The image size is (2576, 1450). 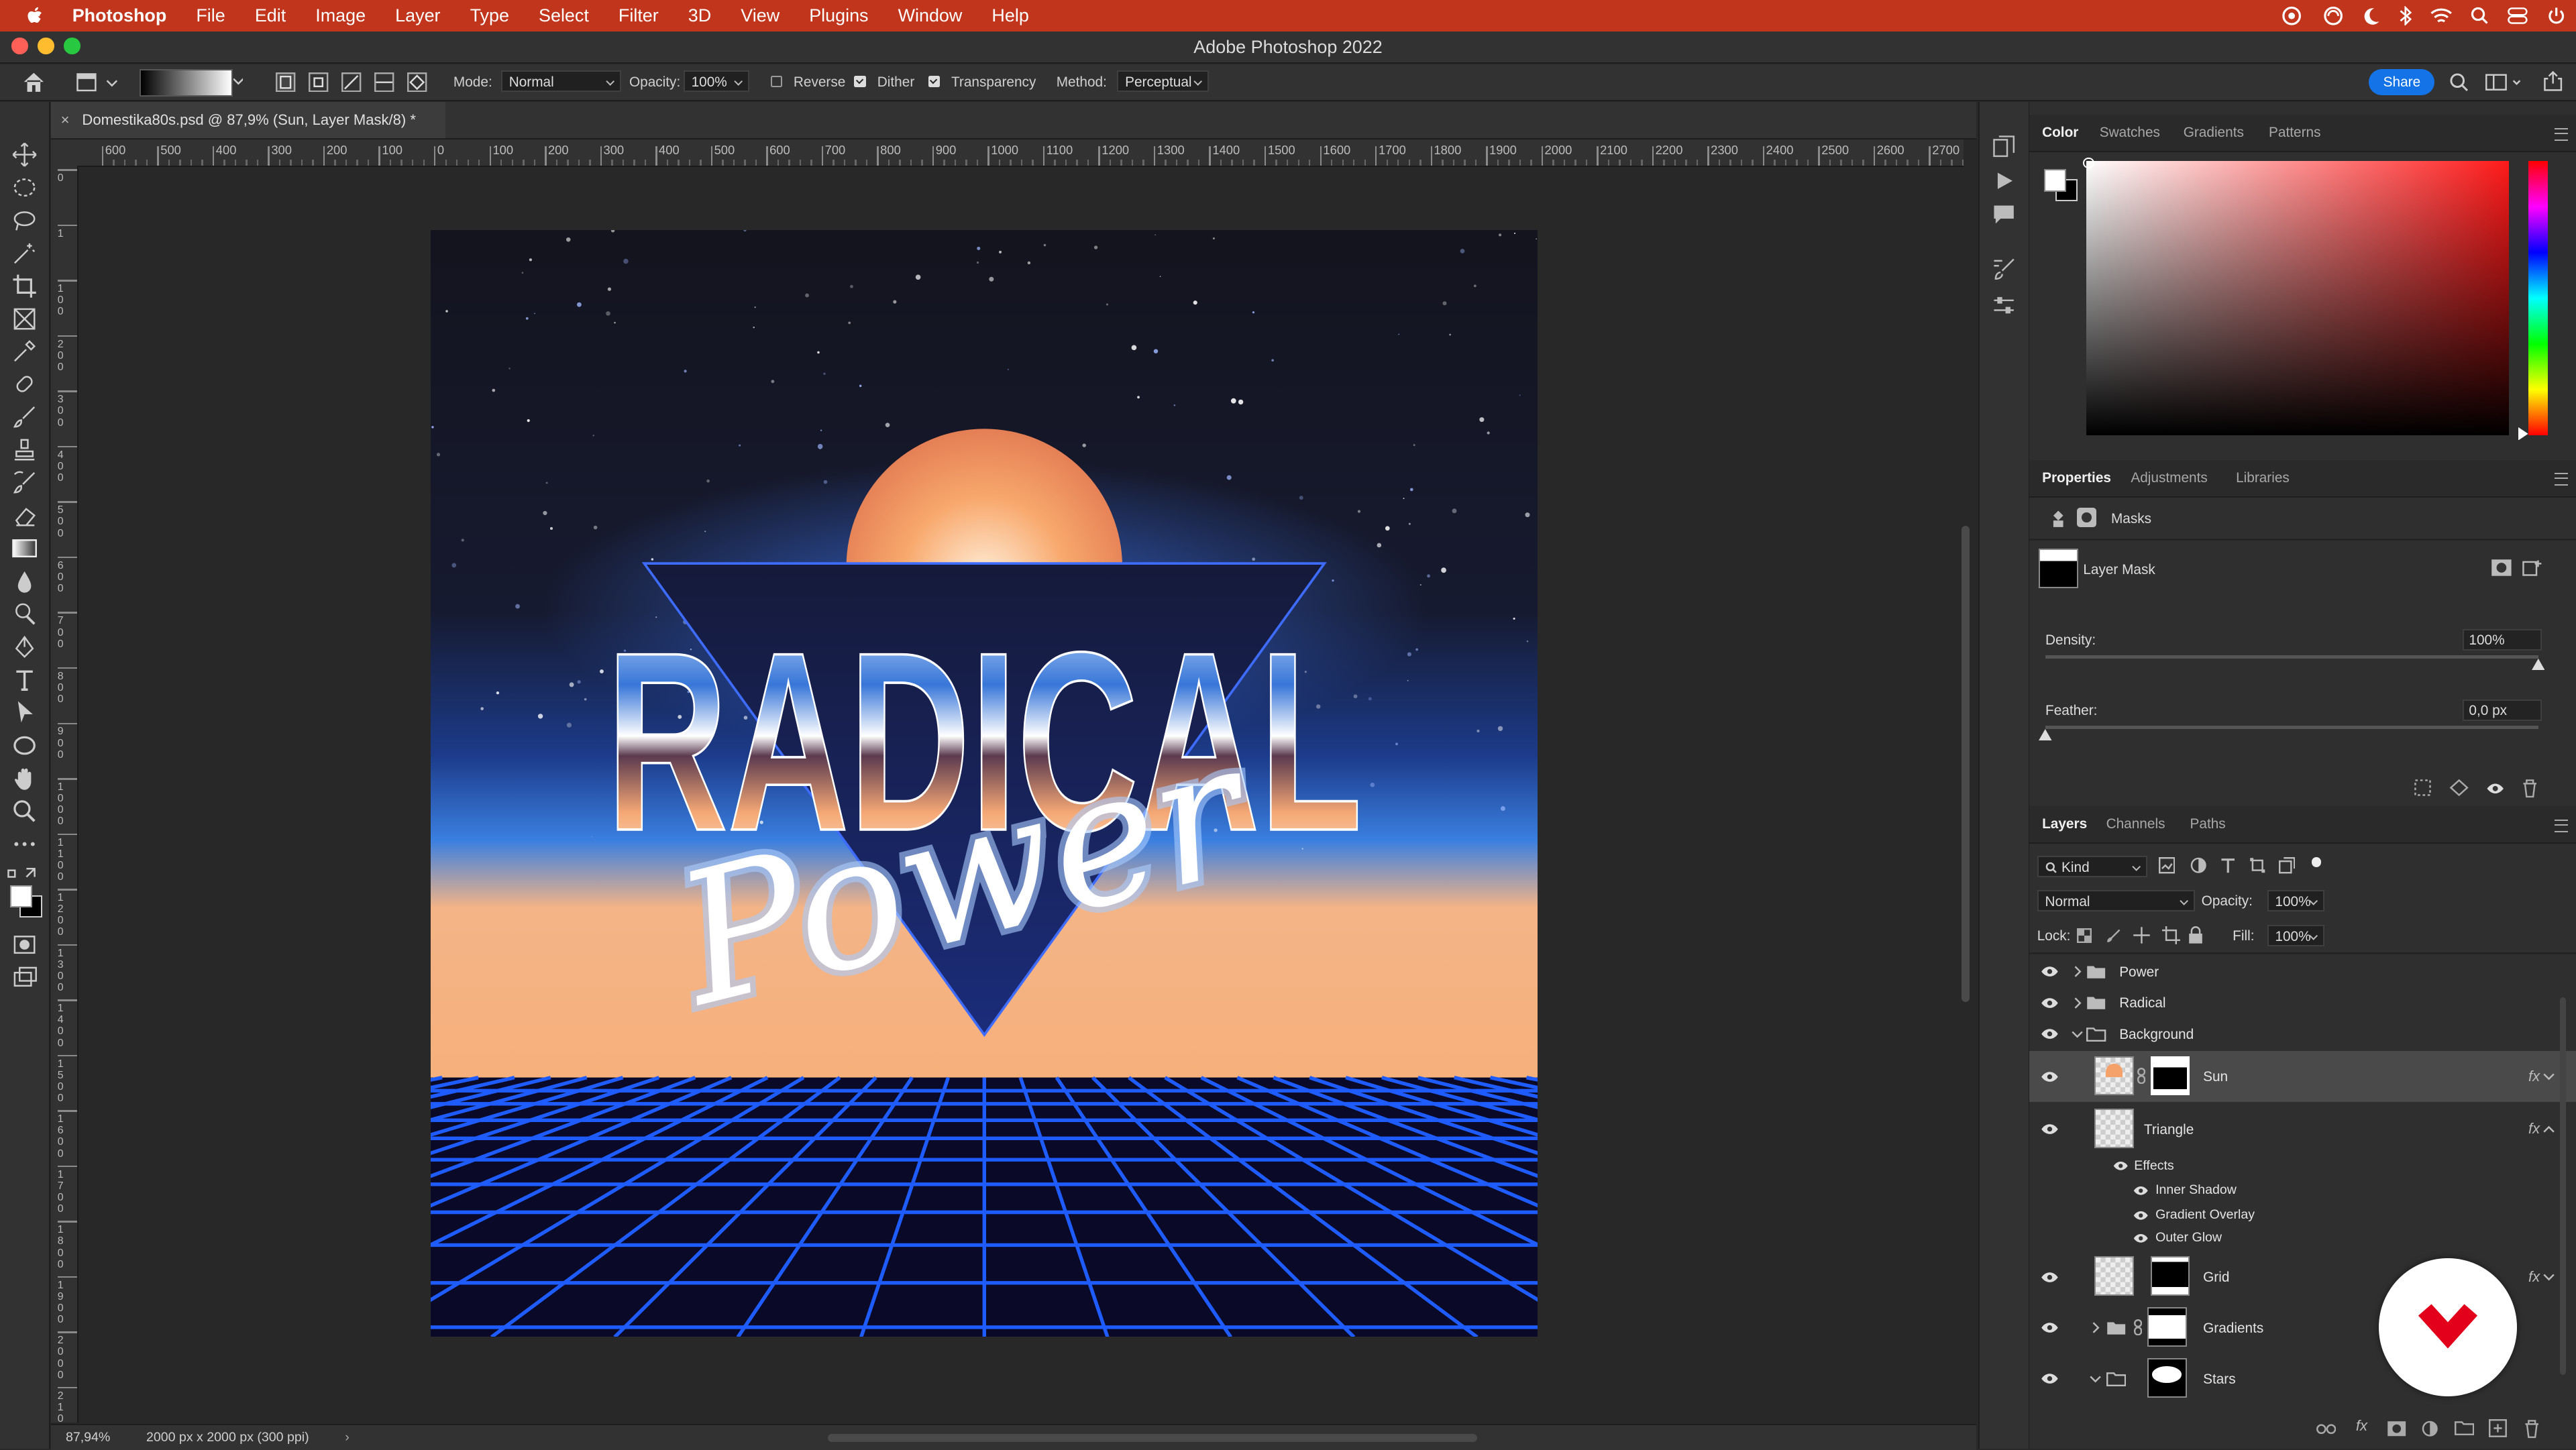 I want to click on load-selection-icon, so click(x=2423, y=788).